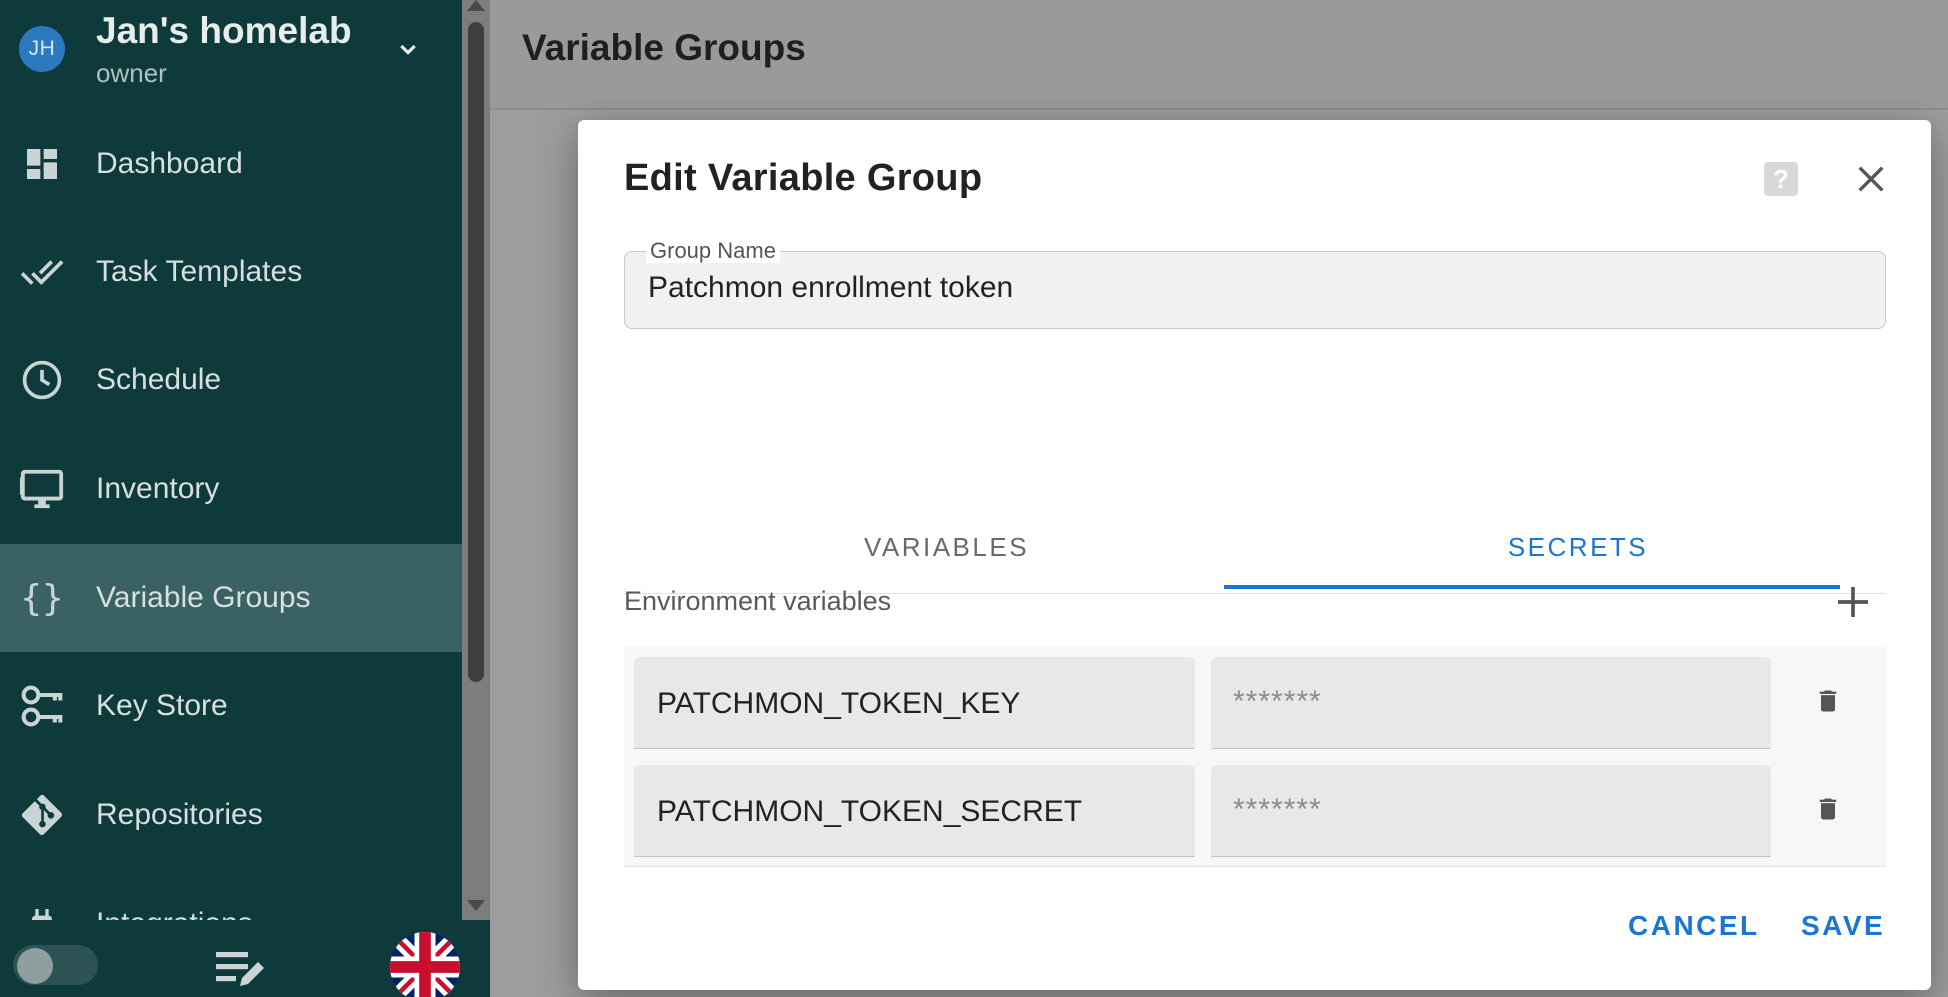 This screenshot has height=997, width=1948. What do you see at coordinates (408, 50) in the screenshot?
I see `chevron-down-icon` at bounding box center [408, 50].